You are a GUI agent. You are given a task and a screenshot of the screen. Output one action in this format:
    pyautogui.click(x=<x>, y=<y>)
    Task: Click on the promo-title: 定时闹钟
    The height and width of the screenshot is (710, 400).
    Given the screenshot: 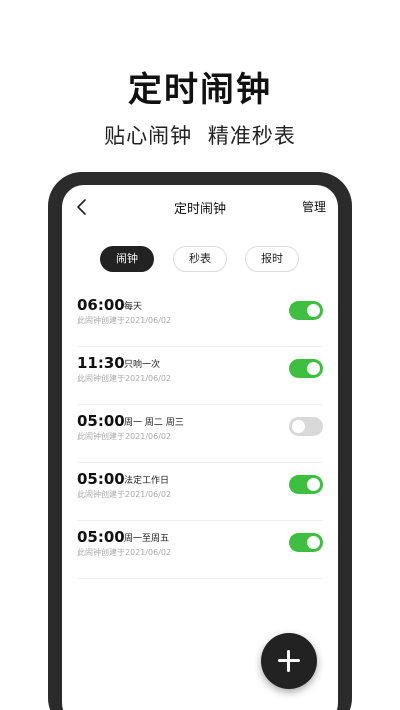 What is the action you would take?
    pyautogui.click(x=200, y=90)
    